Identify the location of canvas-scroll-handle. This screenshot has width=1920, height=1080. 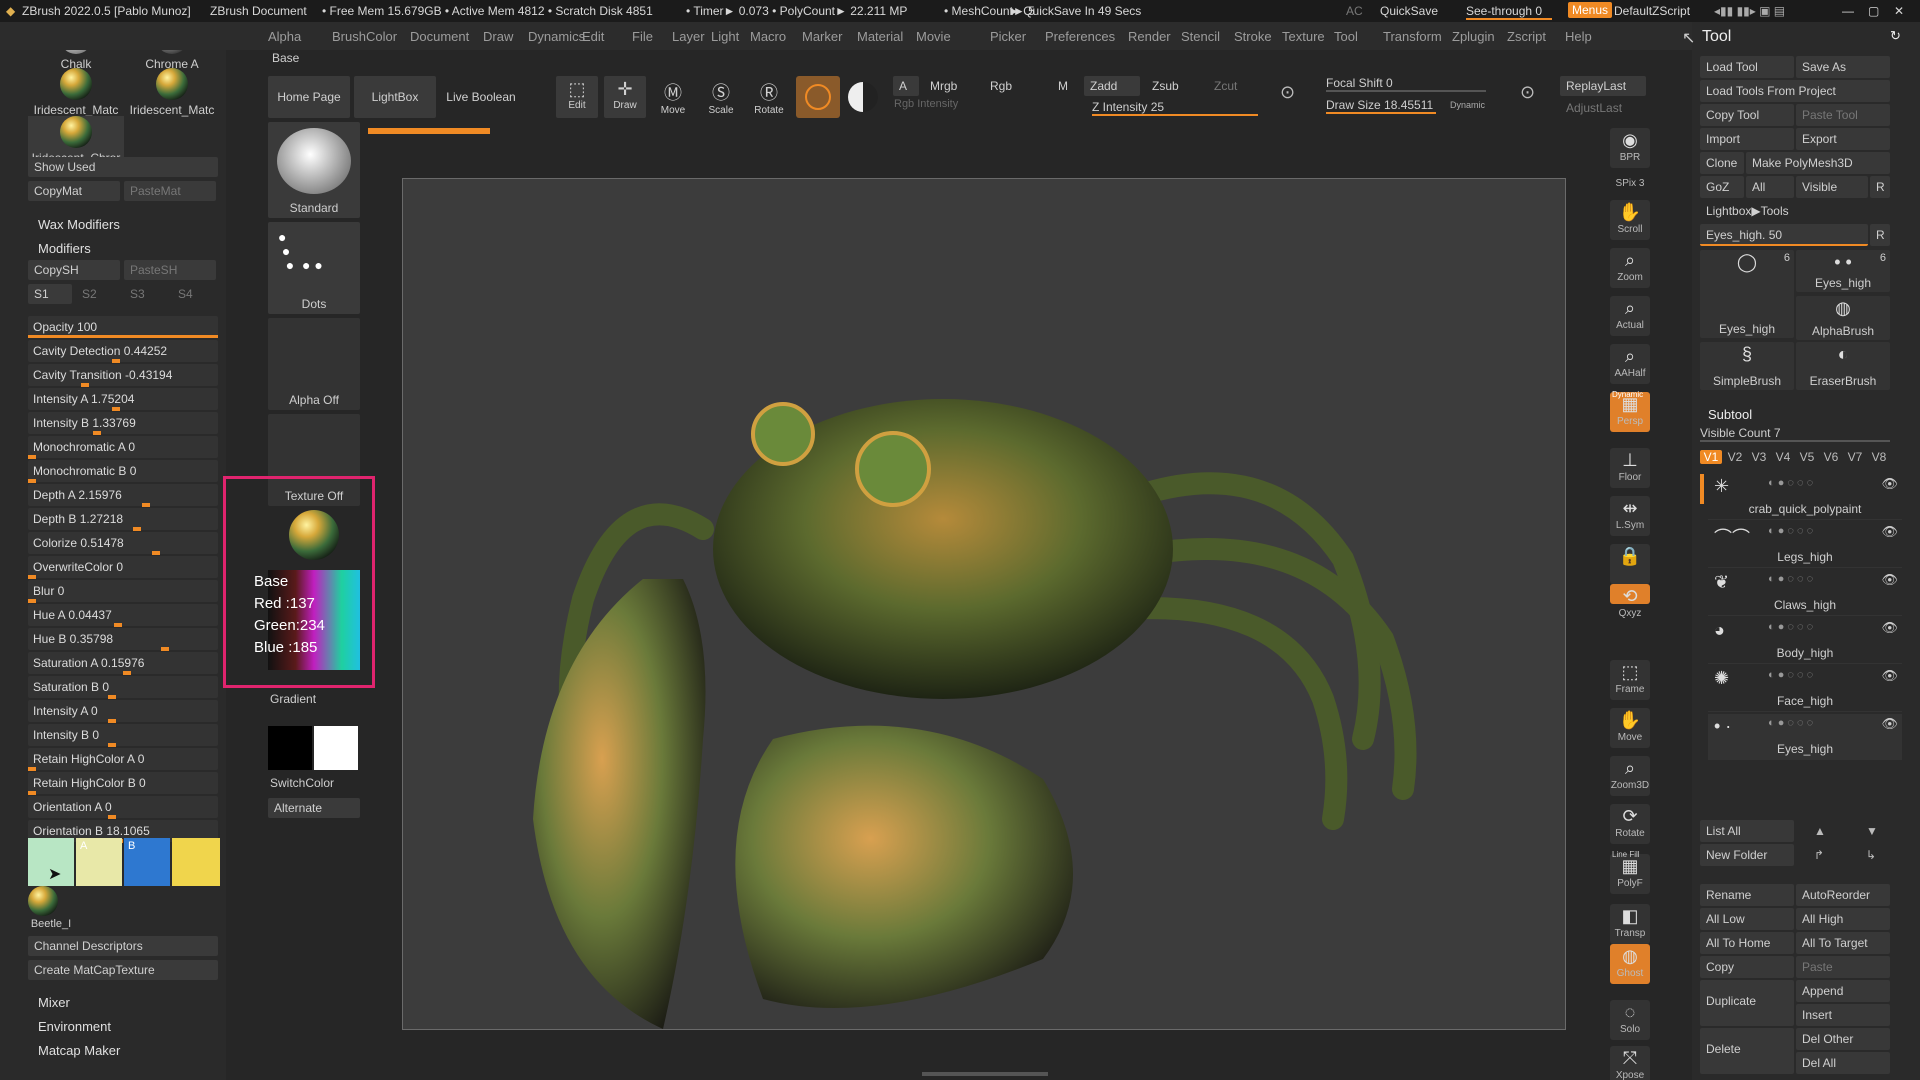
(985, 1074).